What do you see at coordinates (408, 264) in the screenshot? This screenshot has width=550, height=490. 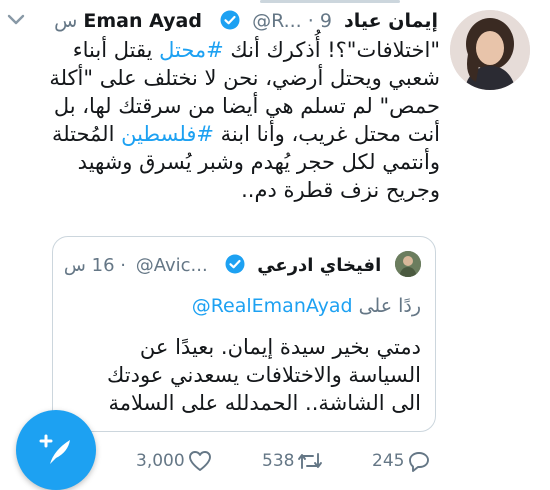 I see `quoted-author-avatar` at bounding box center [408, 264].